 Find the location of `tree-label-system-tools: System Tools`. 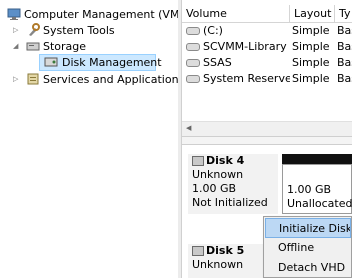

tree-label-system-tools: System Tools is located at coordinates (79, 30).